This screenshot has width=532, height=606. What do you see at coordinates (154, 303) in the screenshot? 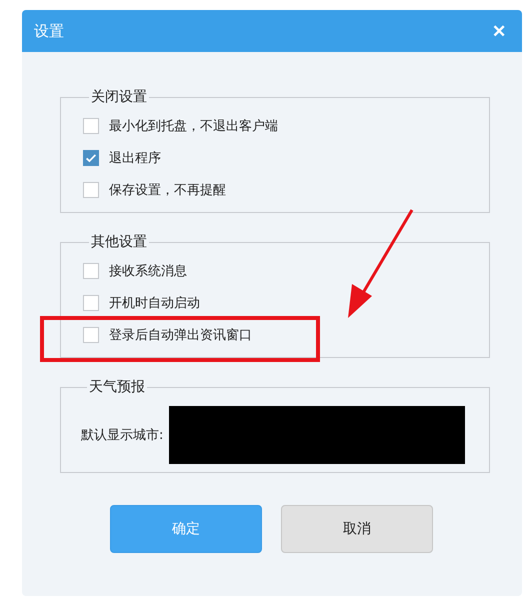
I see `checkbox-label: 开机时自动启动` at bounding box center [154, 303].